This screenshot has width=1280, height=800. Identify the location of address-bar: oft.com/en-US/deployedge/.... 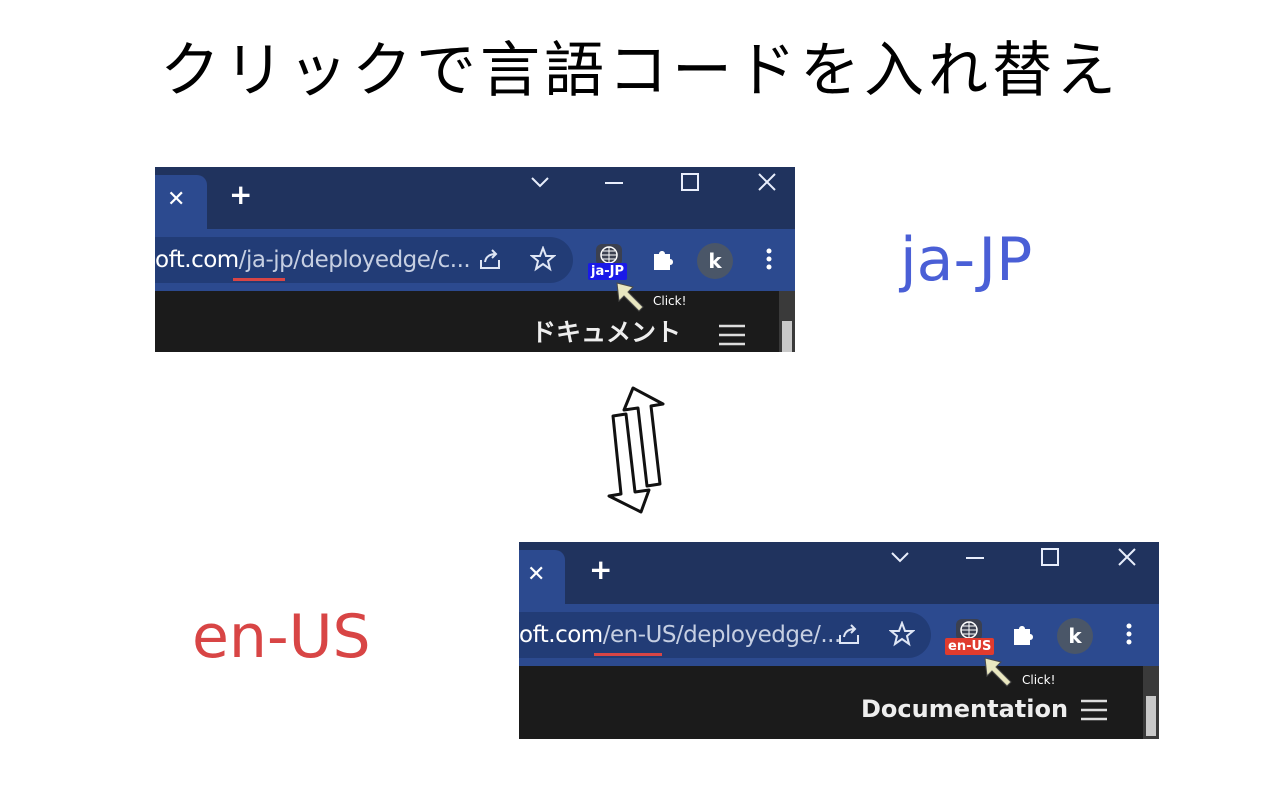
(725, 635).